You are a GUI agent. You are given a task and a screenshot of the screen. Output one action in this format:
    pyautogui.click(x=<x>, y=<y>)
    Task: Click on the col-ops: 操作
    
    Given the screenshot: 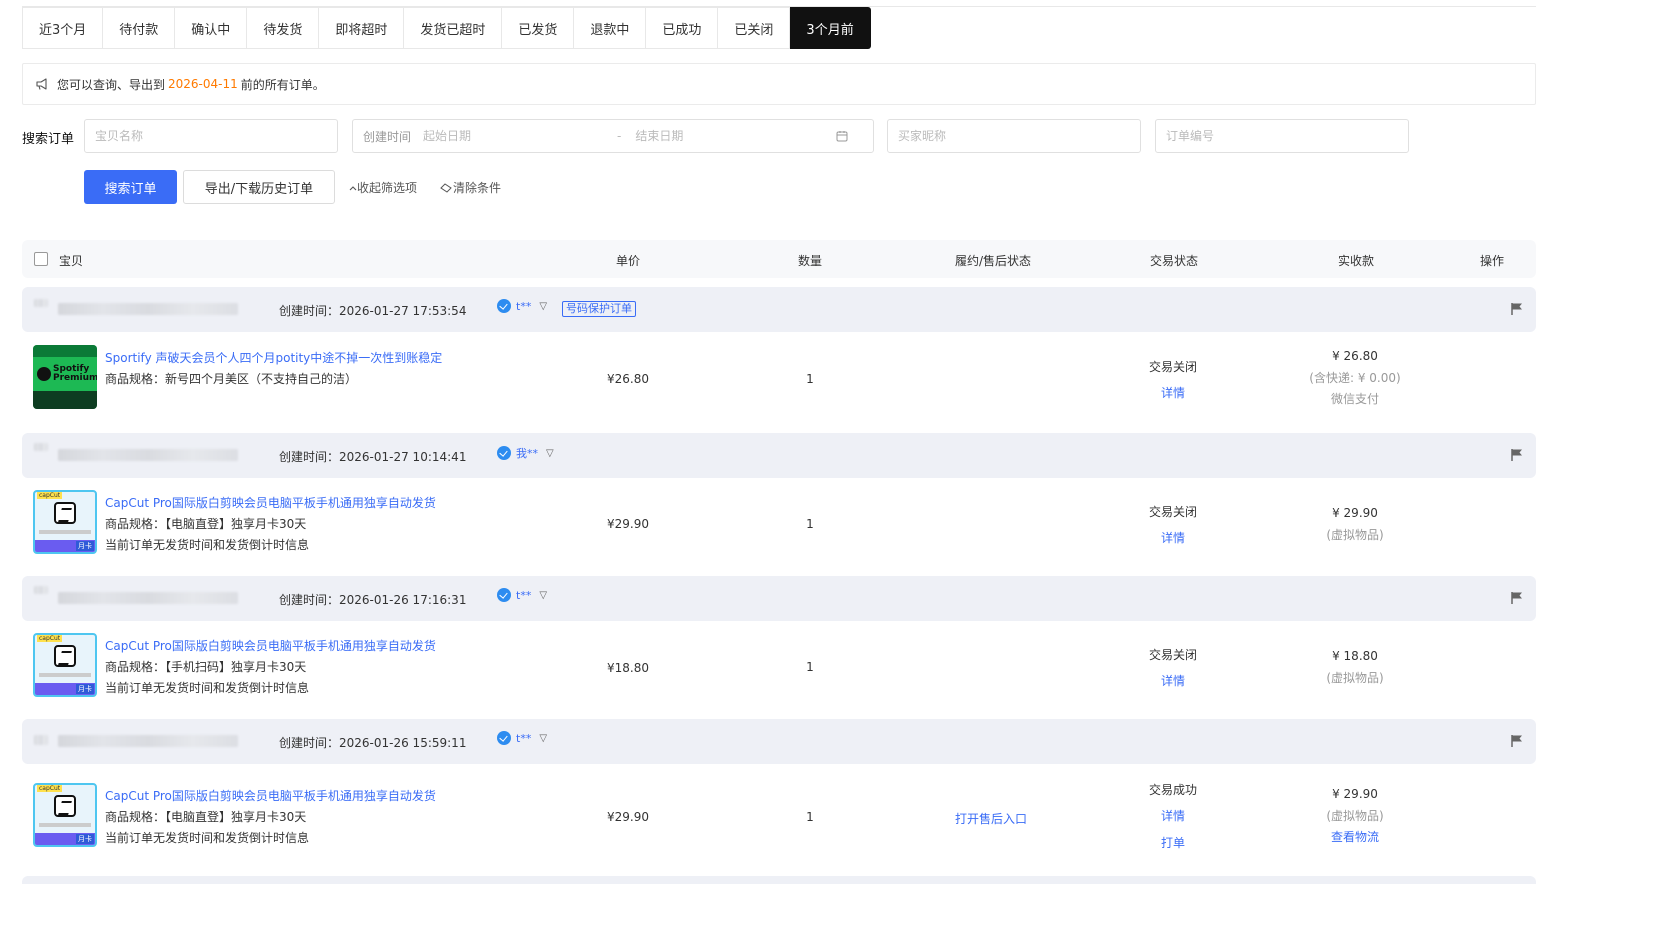 What is the action you would take?
    pyautogui.click(x=1492, y=261)
    